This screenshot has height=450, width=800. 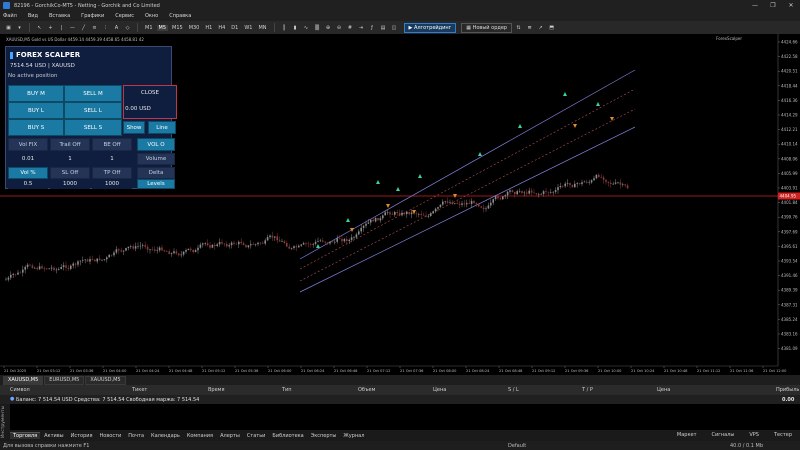 I want to click on trendline-icon: ╱, so click(x=83, y=27).